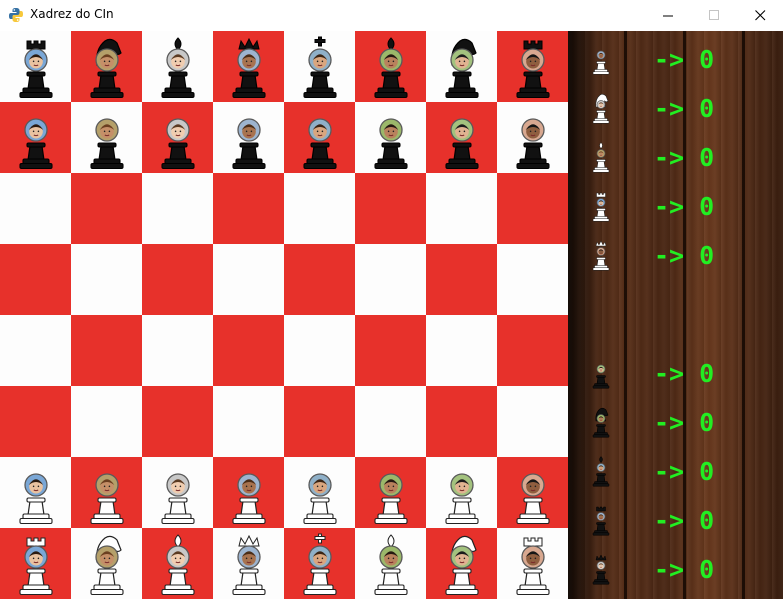  What do you see at coordinates (714, 15) in the screenshot?
I see `maximize-button` at bounding box center [714, 15].